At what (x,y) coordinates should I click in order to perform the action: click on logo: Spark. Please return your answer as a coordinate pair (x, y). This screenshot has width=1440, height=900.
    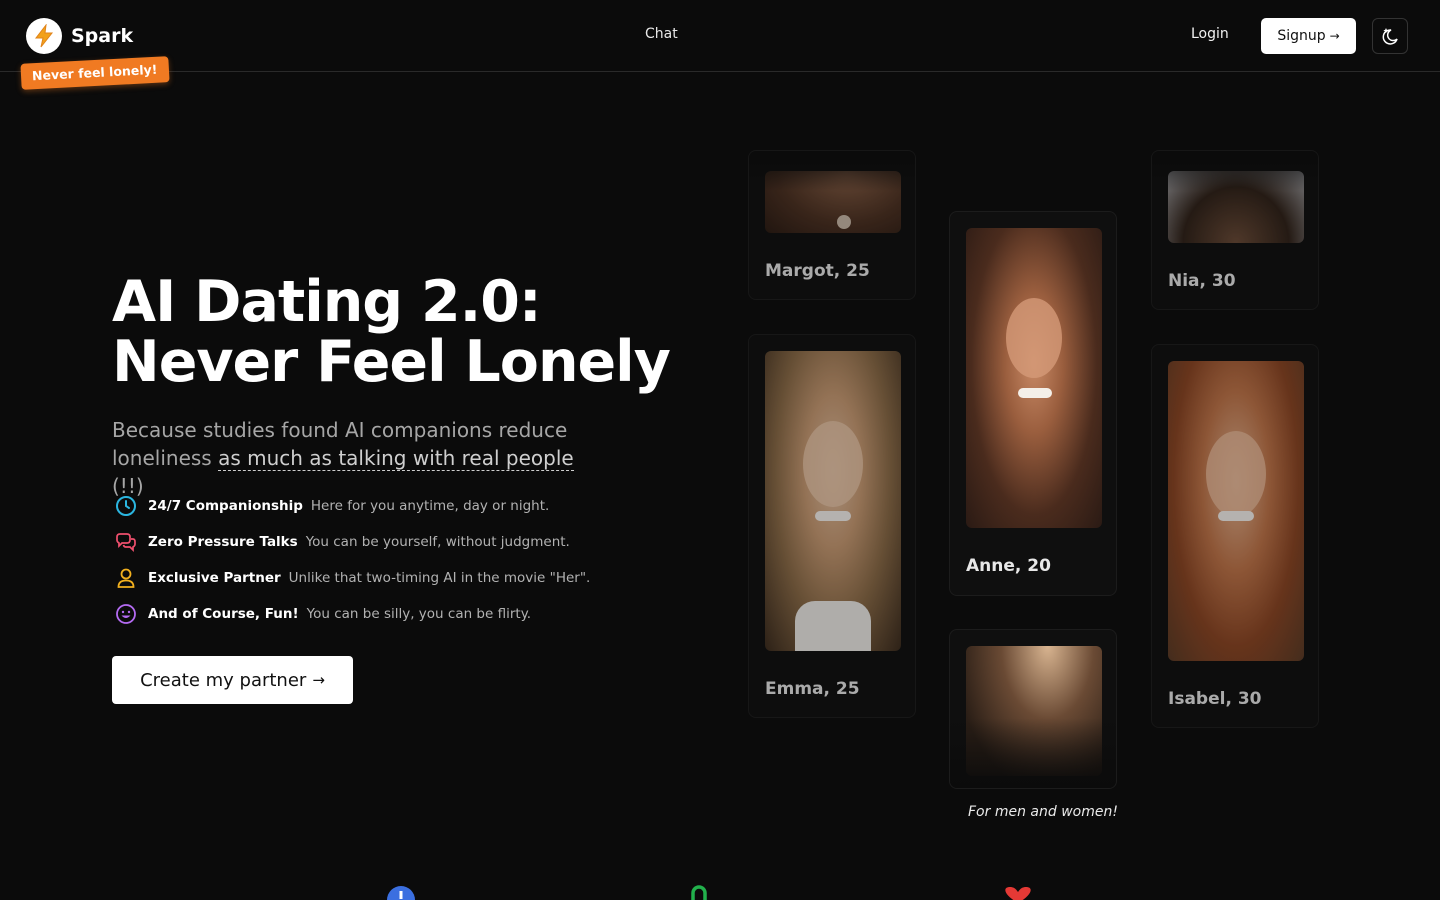
    Looking at the image, I should click on (79, 36).